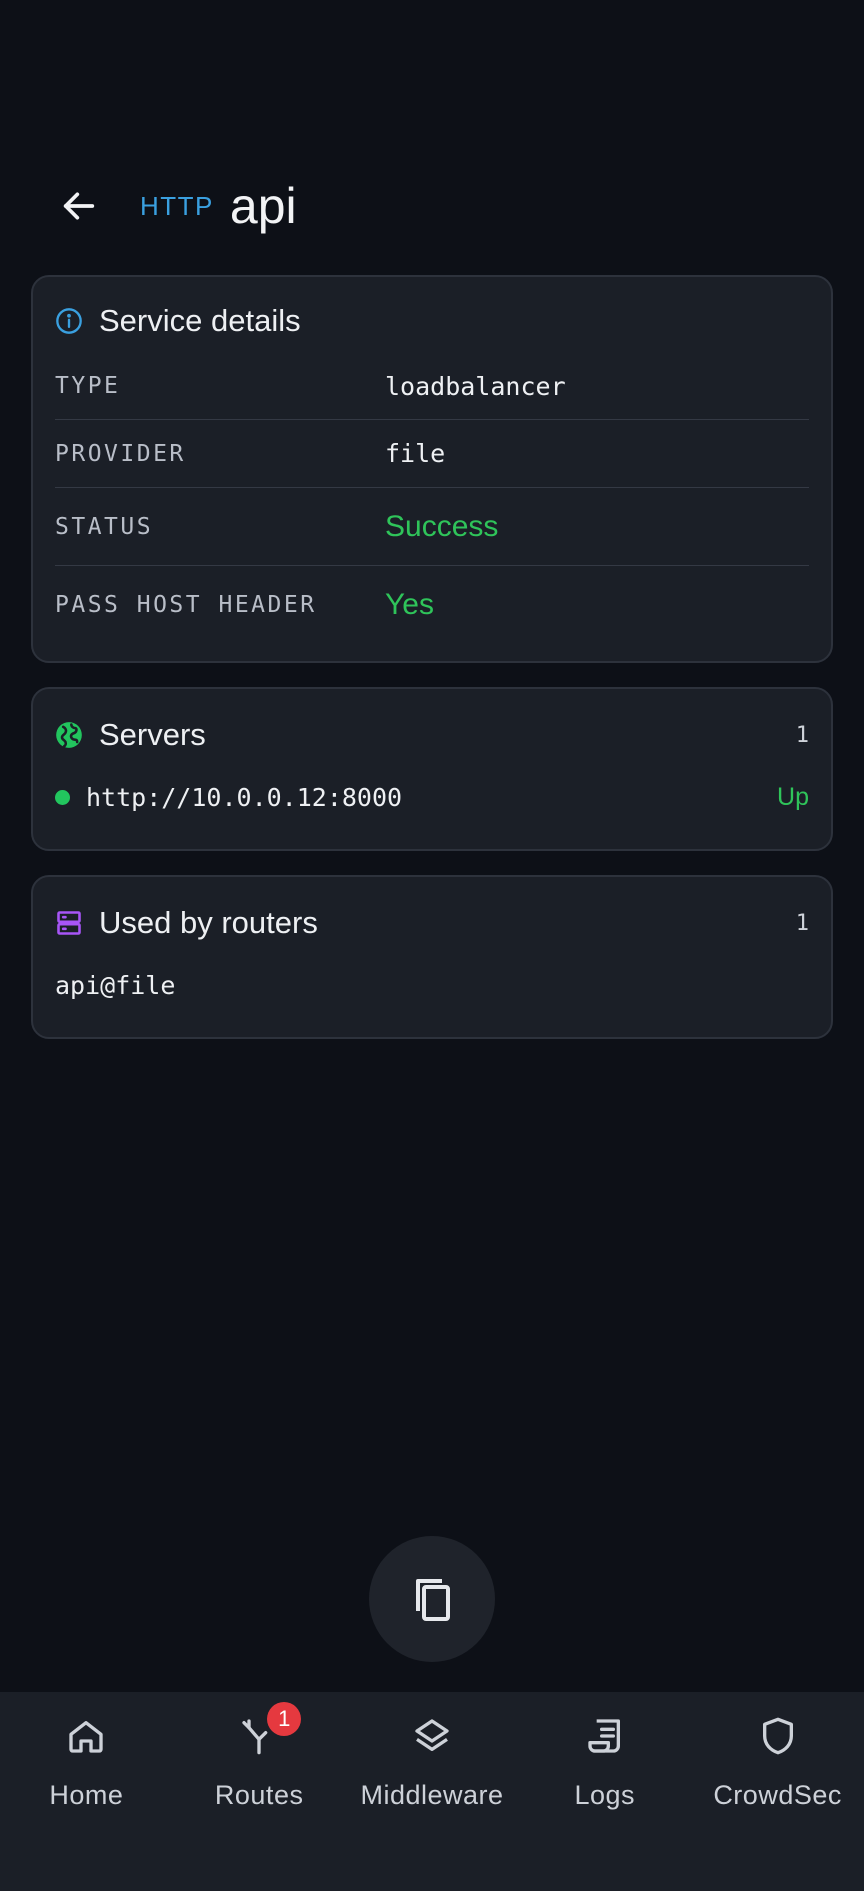 This screenshot has height=1891, width=864. Describe the element at coordinates (177, 205) in the screenshot. I see `protocol-label: HTTP` at that location.